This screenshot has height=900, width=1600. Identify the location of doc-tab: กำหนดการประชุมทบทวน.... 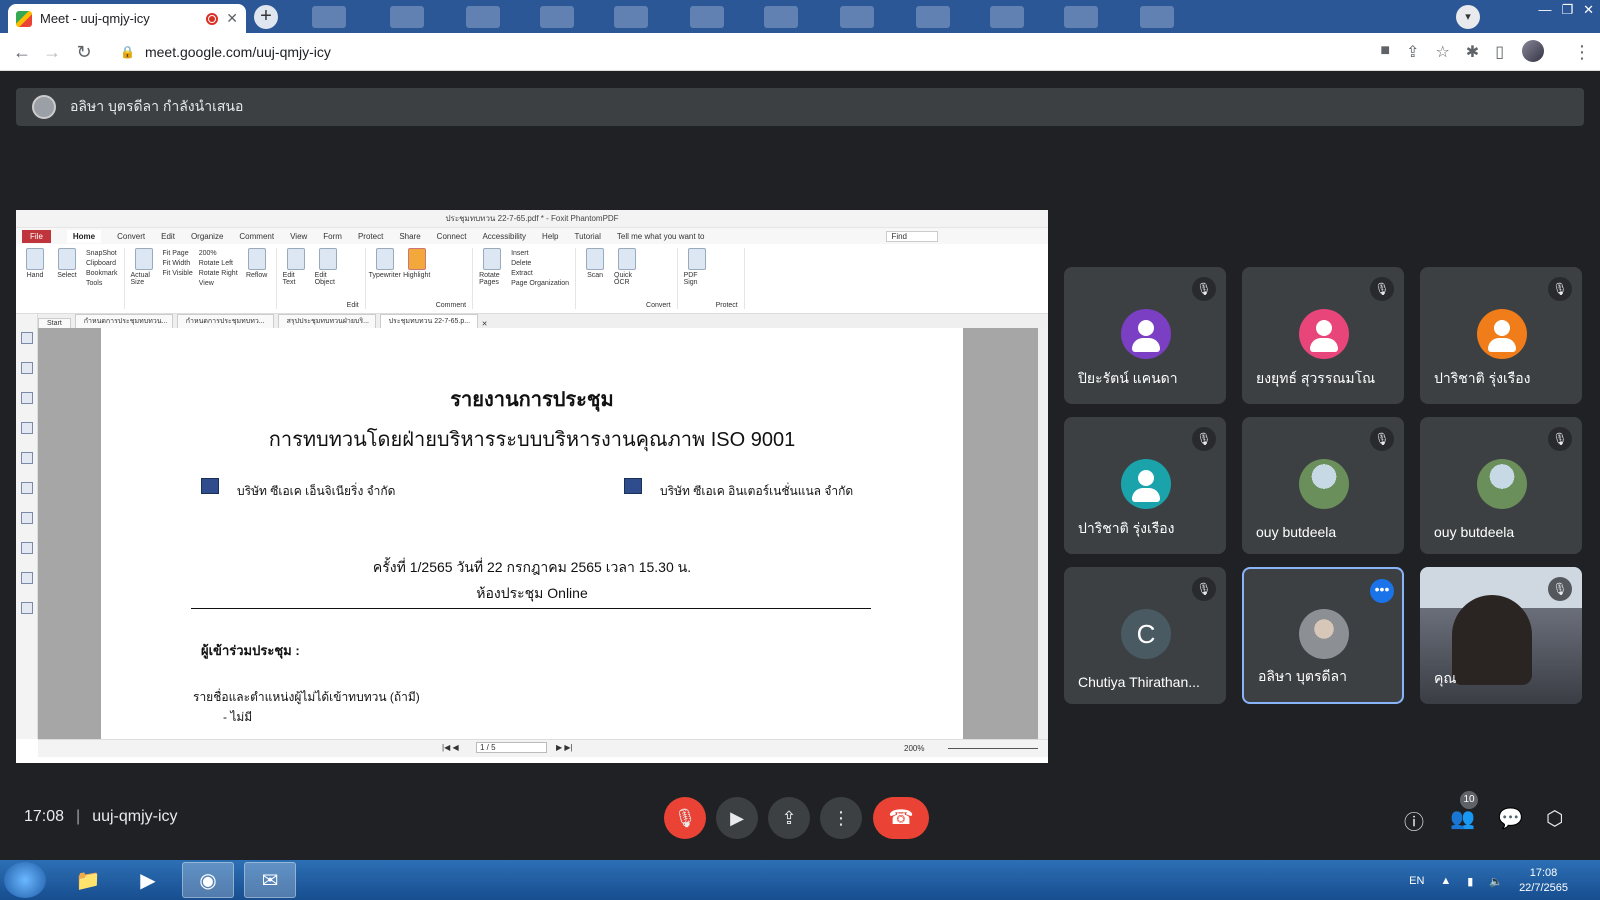
(123, 321).